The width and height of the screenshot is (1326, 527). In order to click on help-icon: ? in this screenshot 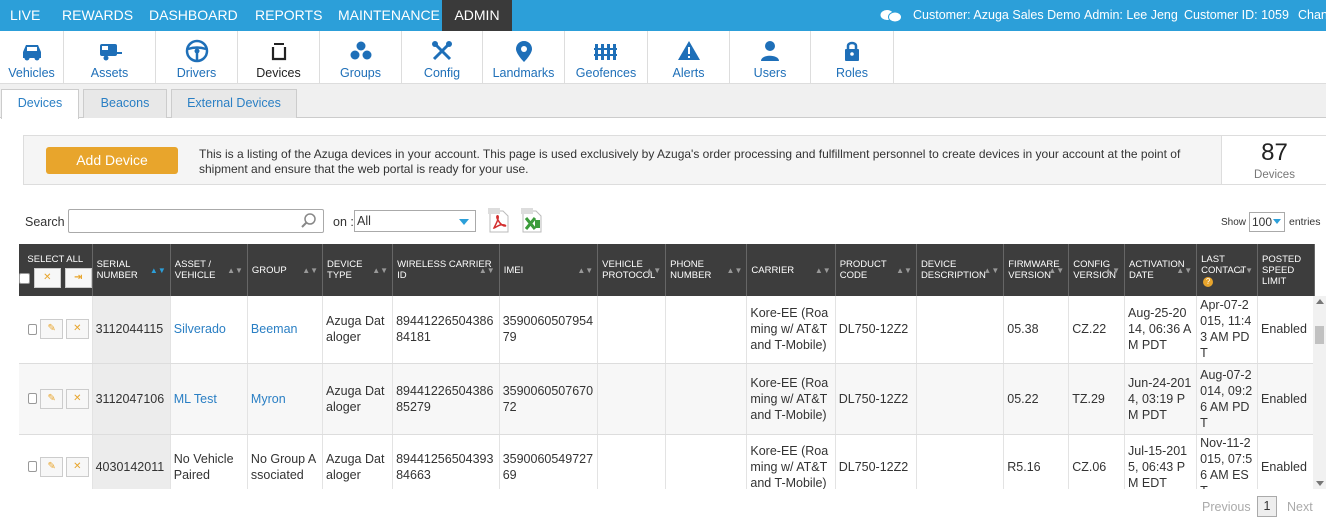, I will do `click(1208, 281)`.